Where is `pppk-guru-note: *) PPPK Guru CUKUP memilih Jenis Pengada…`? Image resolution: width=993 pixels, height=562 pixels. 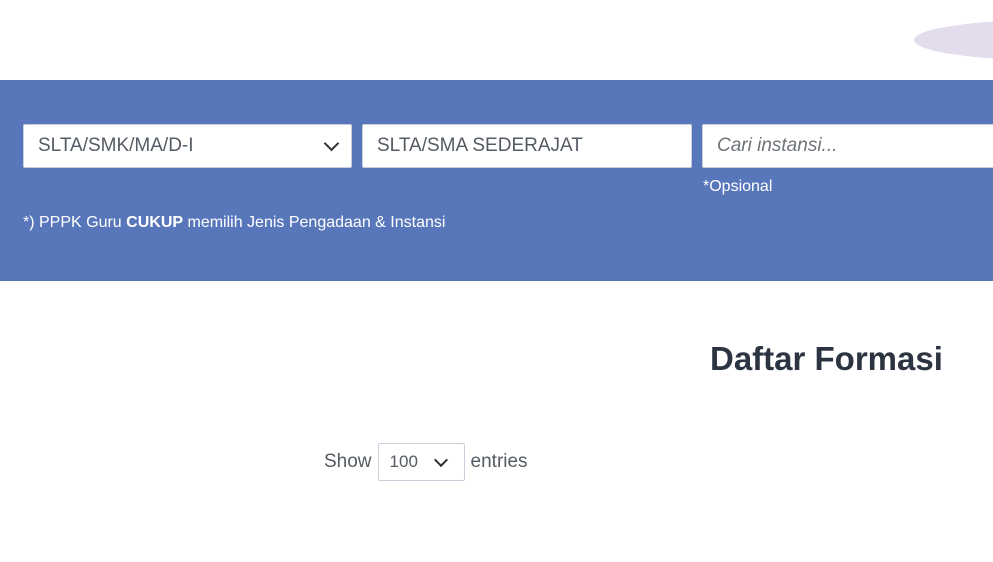 pppk-guru-note: *) PPPK Guru CUKUP memilih Jenis Pengada… is located at coordinates (234, 223).